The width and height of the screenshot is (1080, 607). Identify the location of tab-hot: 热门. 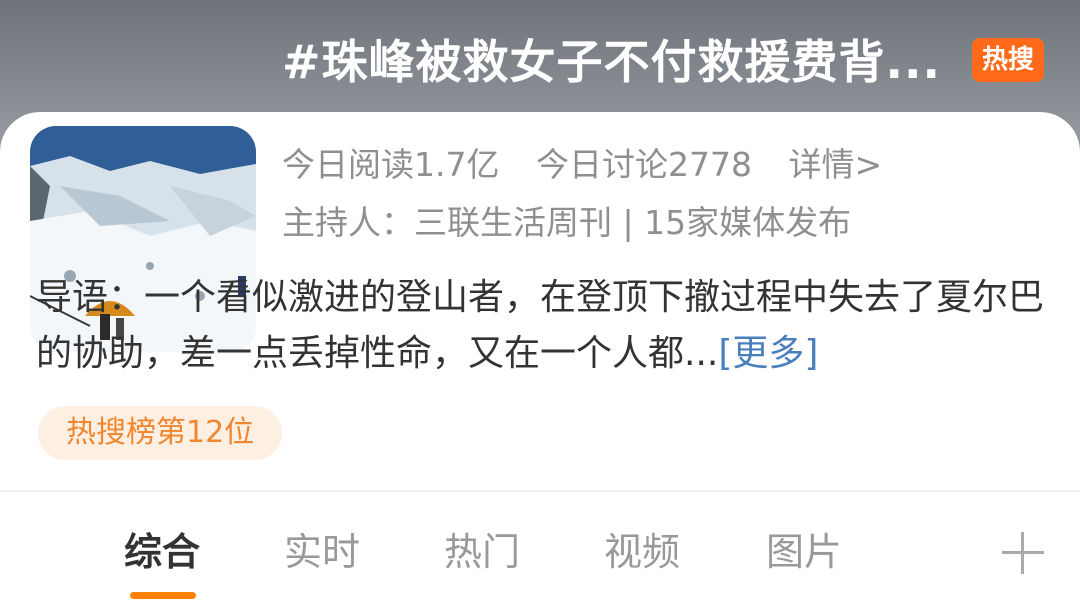
(482, 552).